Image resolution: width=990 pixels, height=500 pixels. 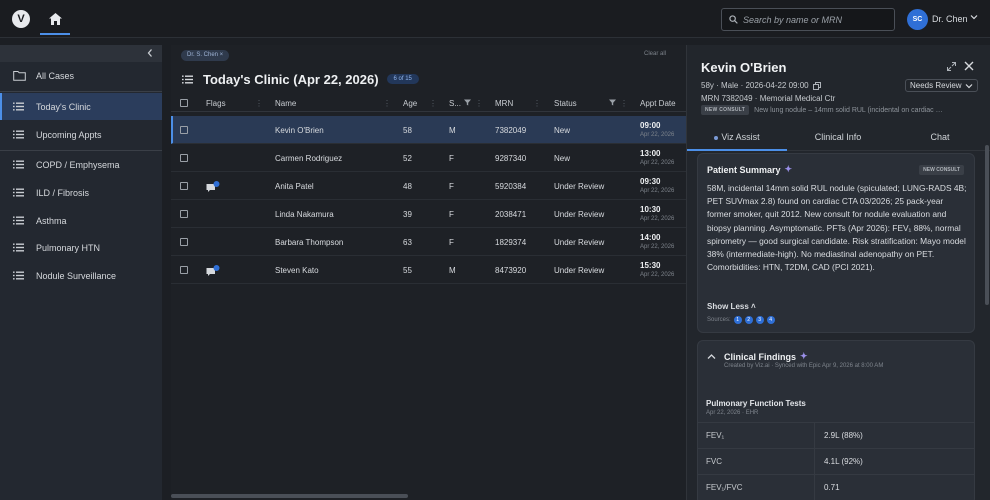 What do you see at coordinates (843, 461) in the screenshot?
I see `pft-value: 4.1L (92%)` at bounding box center [843, 461].